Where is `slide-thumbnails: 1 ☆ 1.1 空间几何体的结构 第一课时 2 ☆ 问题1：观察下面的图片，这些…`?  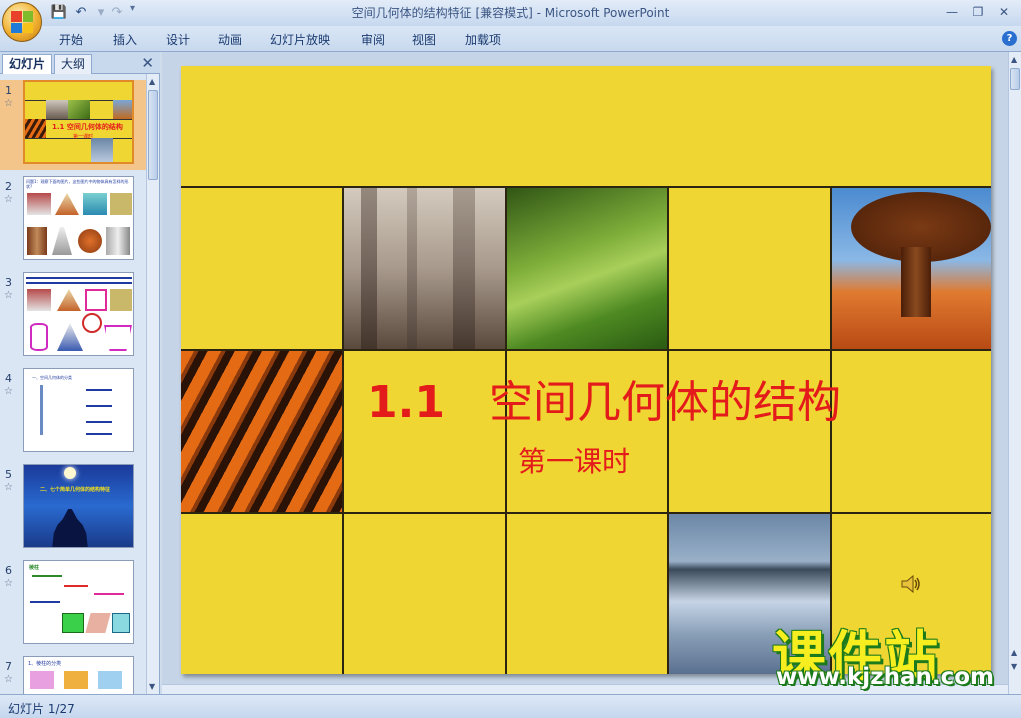 slide-thumbnails: 1 ☆ 1.1 空间几何体的结构 第一课时 2 ☆ 问题1：观察下面的图片，这些… is located at coordinates (73, 384).